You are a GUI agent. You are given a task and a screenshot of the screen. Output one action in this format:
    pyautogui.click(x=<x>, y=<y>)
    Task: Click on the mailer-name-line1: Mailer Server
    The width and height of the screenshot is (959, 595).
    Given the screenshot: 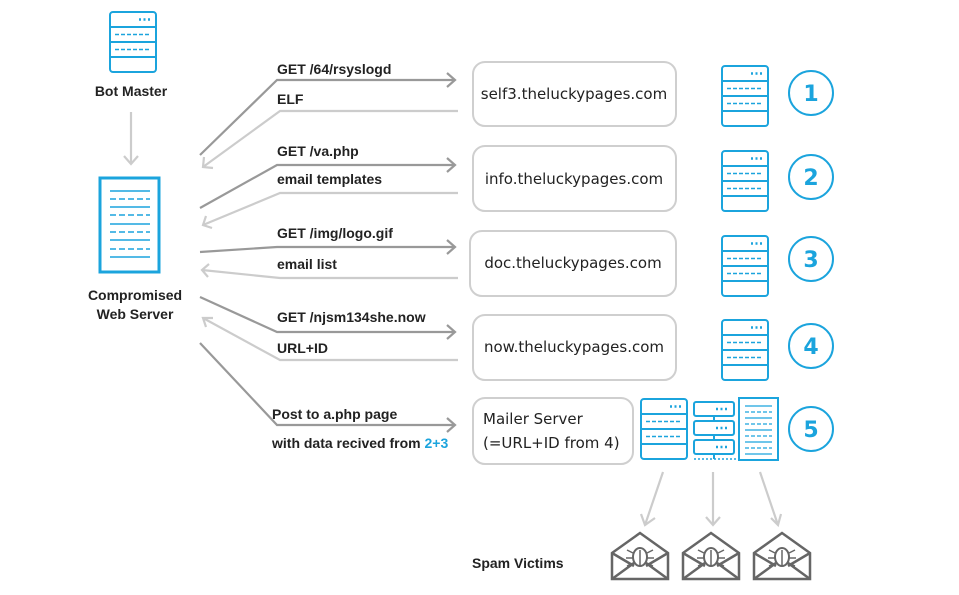 What is the action you would take?
    pyautogui.click(x=533, y=419)
    